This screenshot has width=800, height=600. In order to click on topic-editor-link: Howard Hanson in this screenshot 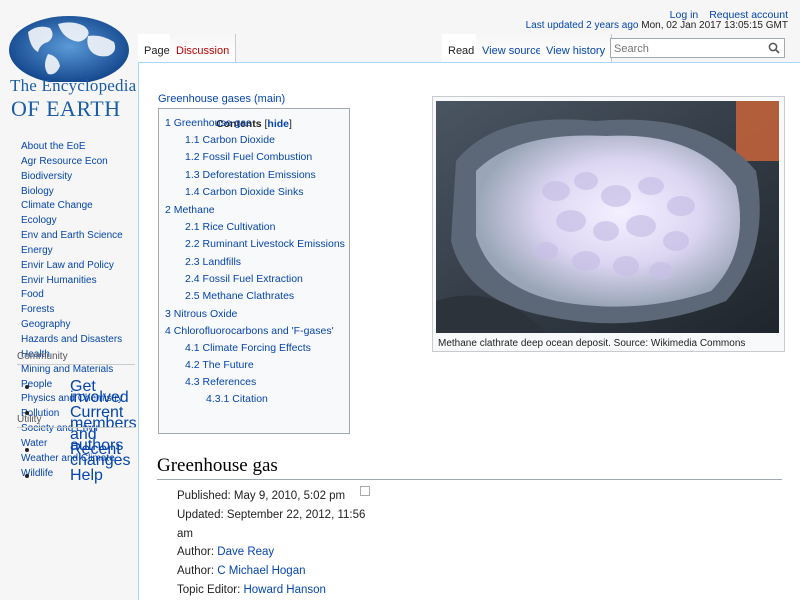, I will do `click(284, 590)`.